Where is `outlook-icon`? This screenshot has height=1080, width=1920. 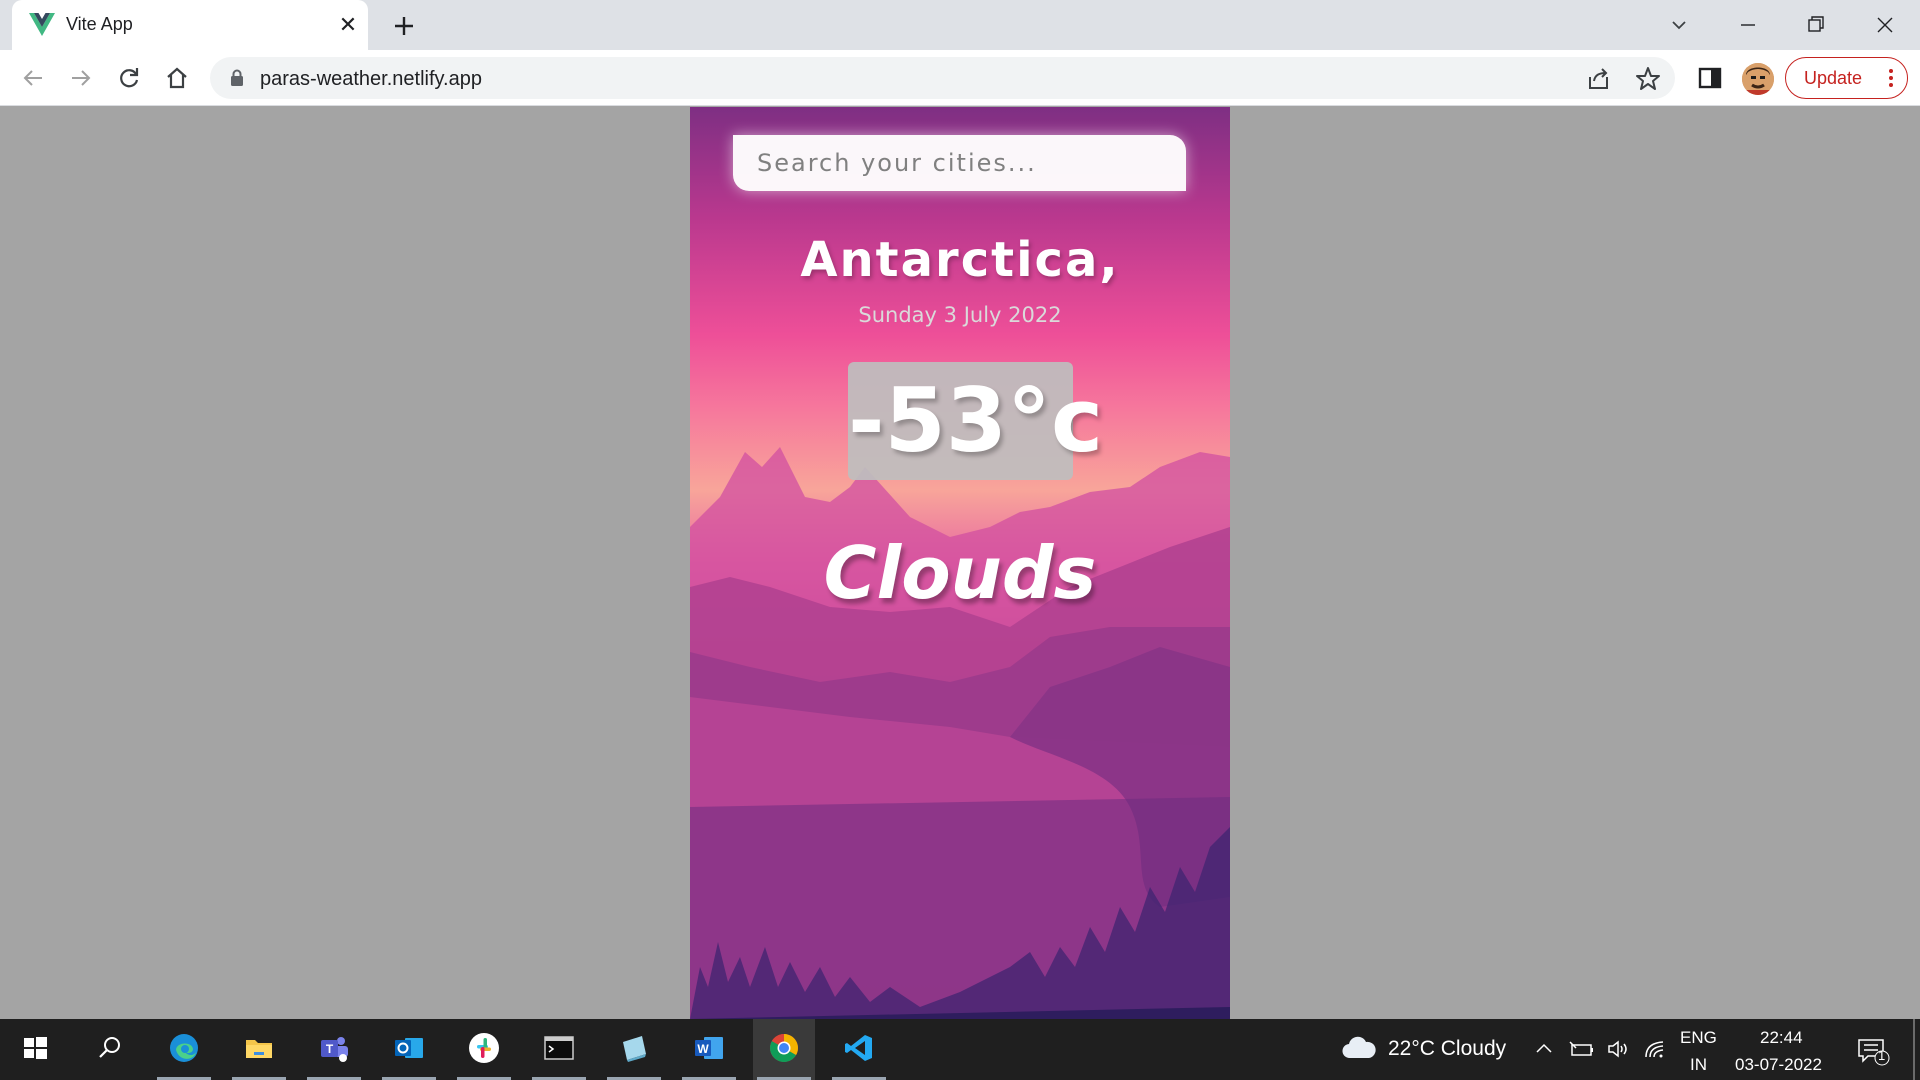 outlook-icon is located at coordinates (409, 1048).